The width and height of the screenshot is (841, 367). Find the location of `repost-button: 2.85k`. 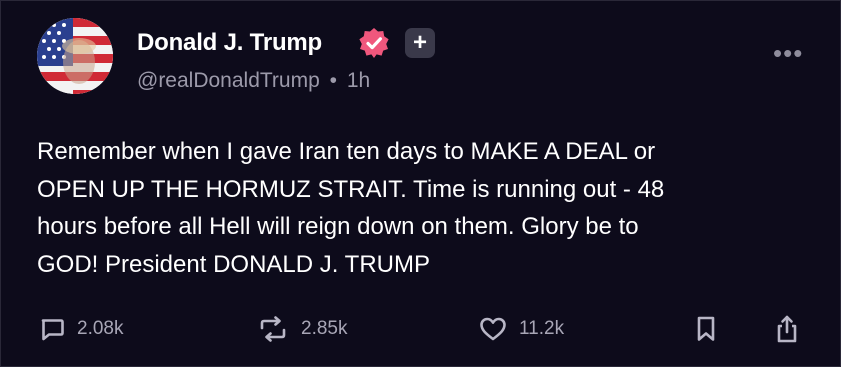

repost-button: 2.85k is located at coordinates (302, 329).